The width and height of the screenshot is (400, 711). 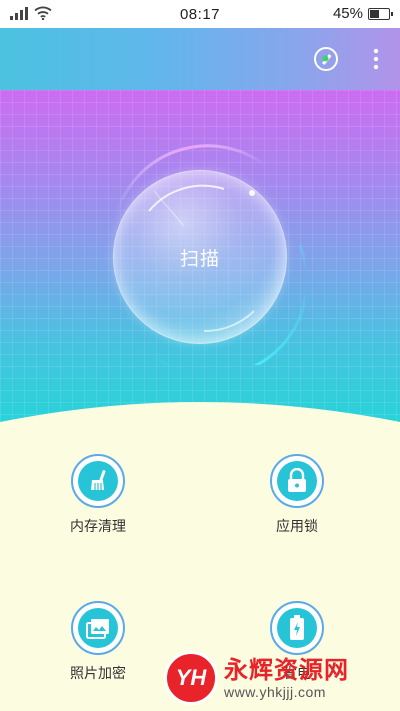 I want to click on lock-icon, so click(x=297, y=480).